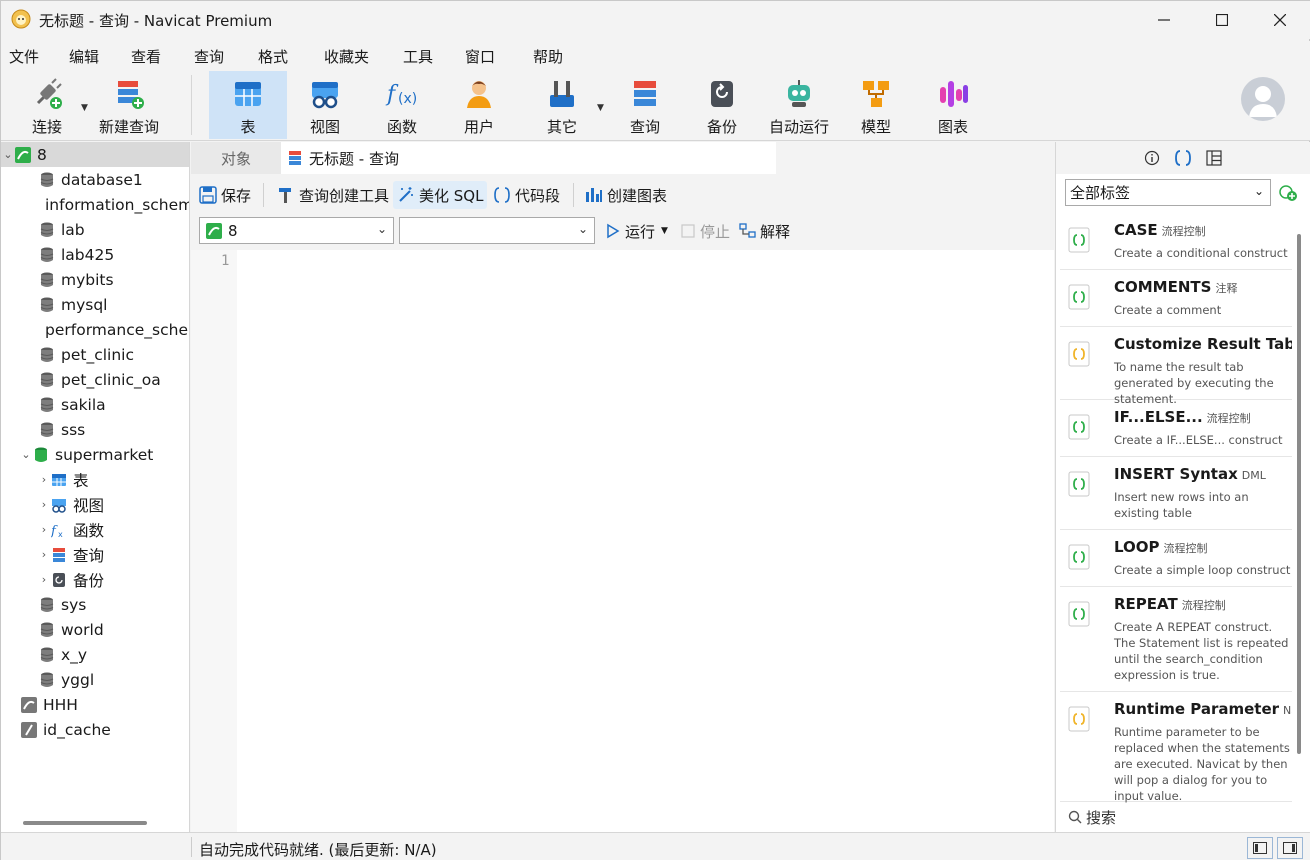 This screenshot has height=860, width=1310. I want to click on tree-object-group: › f x 函数, so click(95, 529).